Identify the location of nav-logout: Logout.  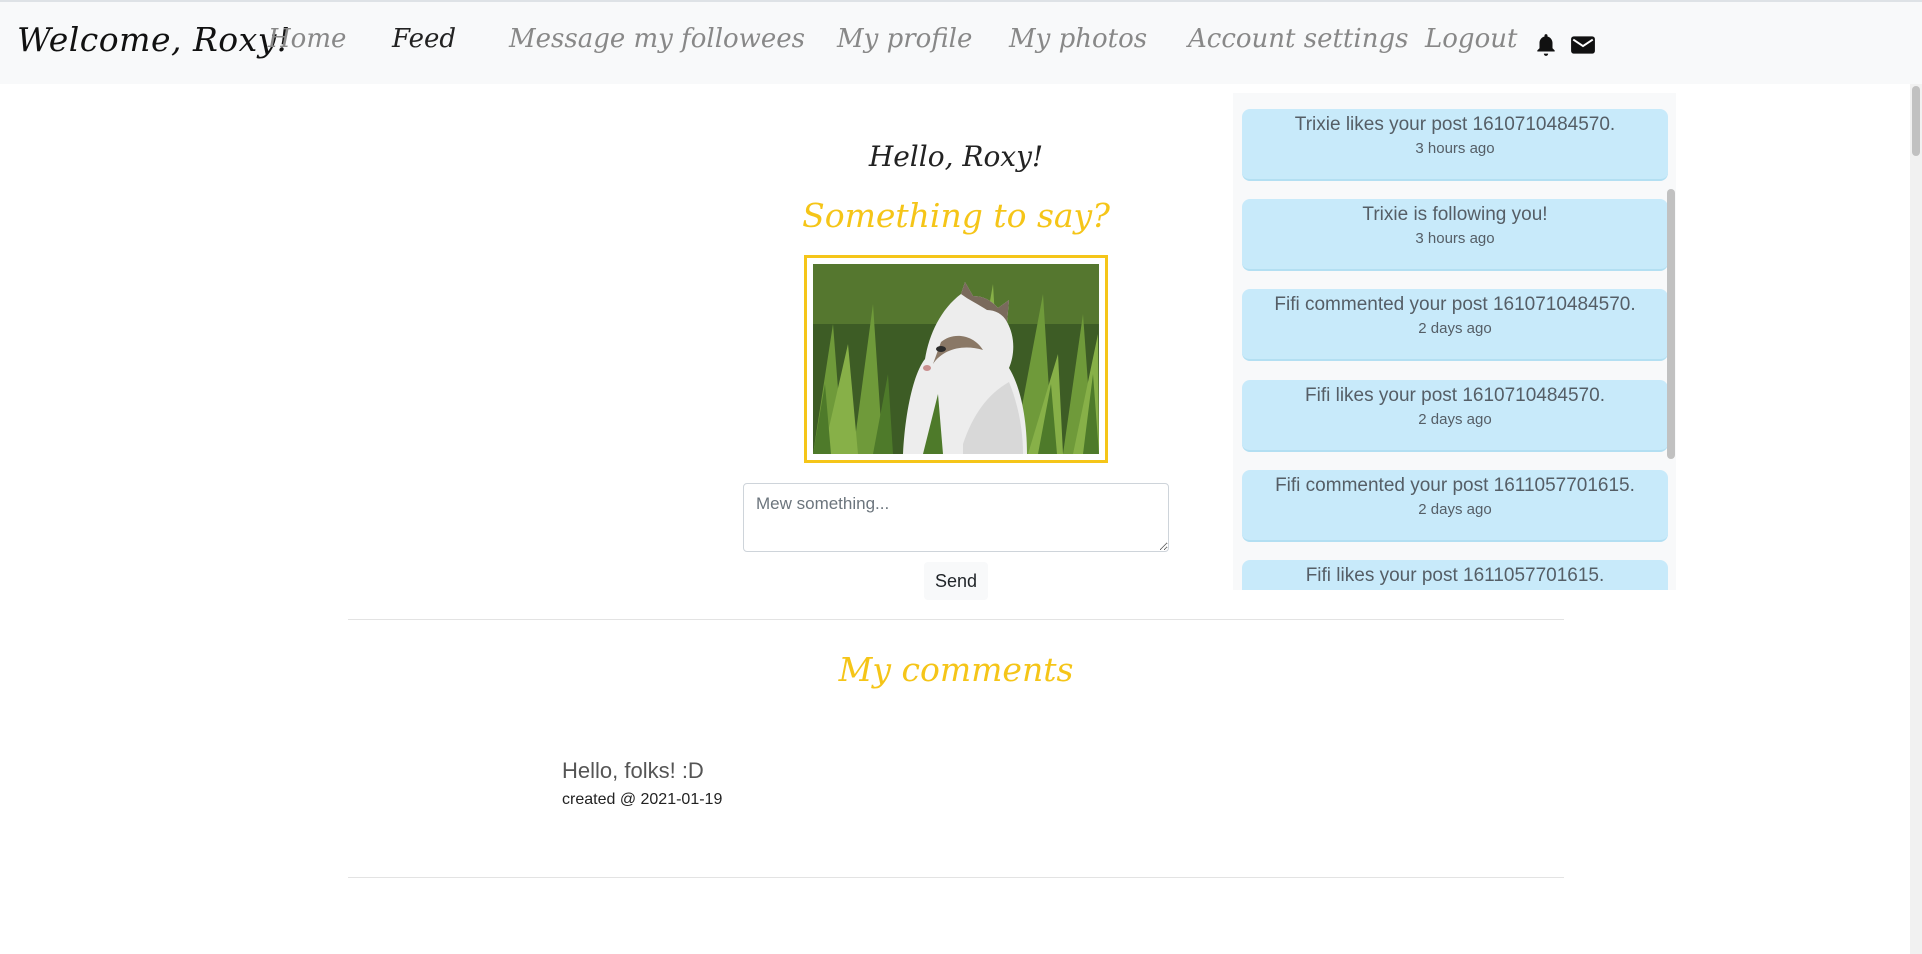
(1471, 39).